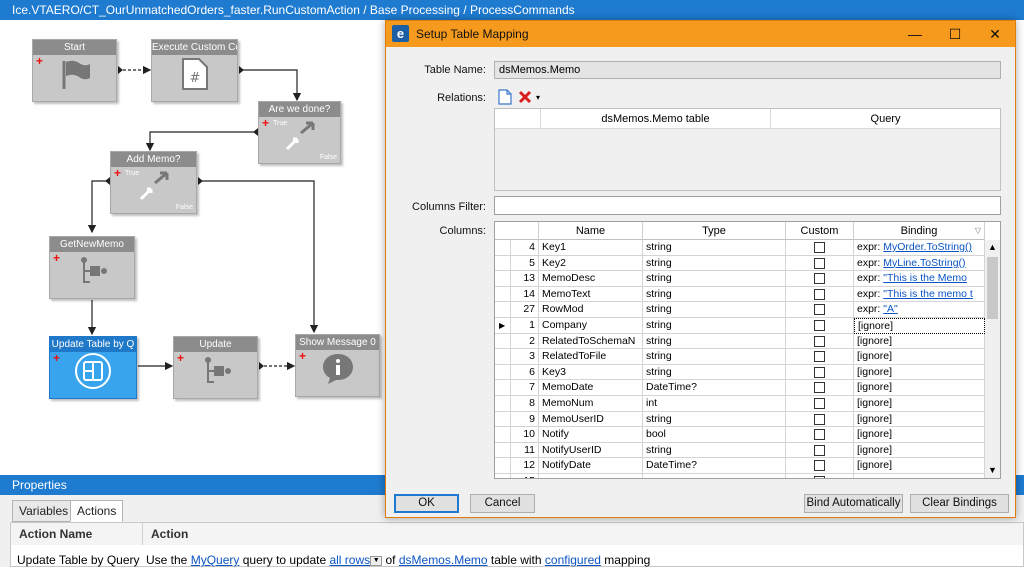  I want to click on column-type-cell: int, so click(714, 404).